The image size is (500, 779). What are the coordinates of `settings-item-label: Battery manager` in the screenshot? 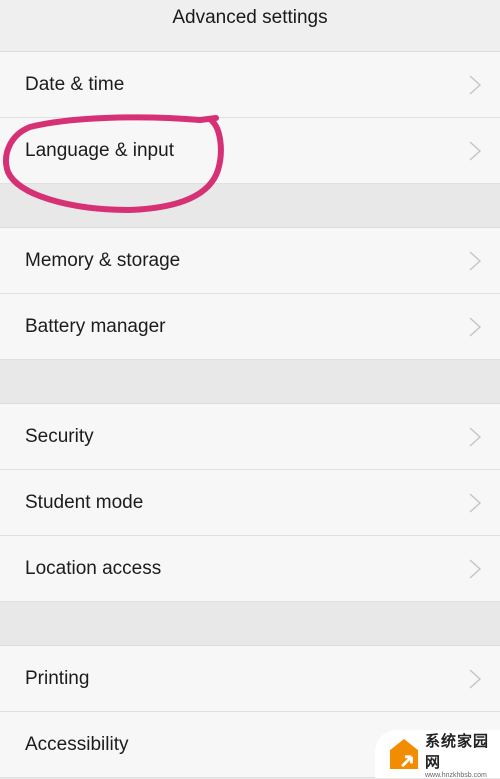 It's located at (95, 326).